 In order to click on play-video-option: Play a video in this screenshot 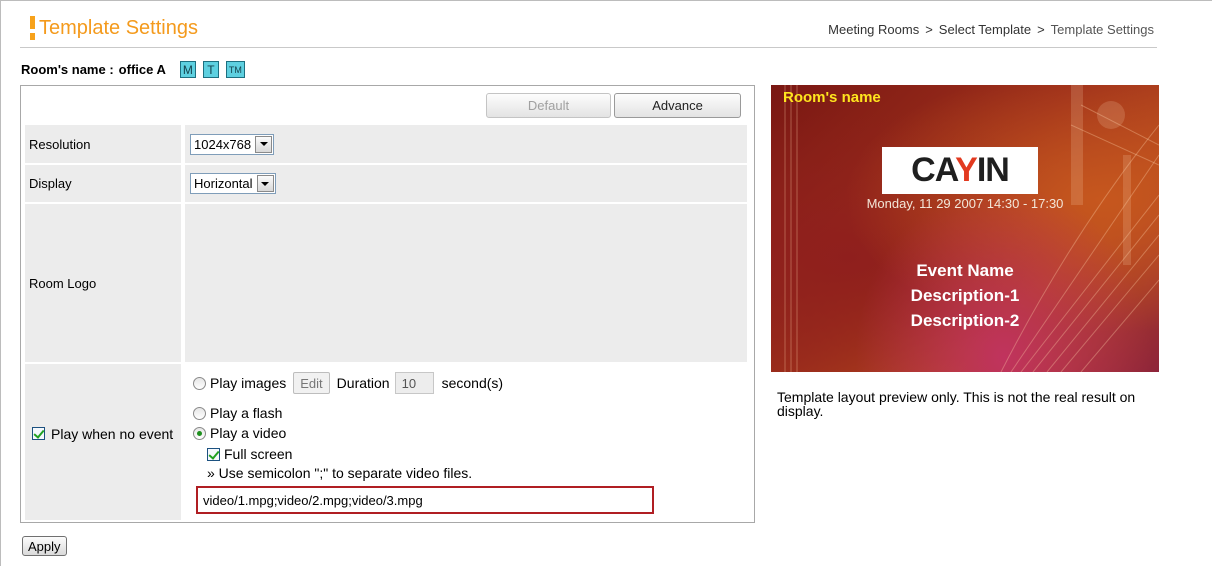, I will do `click(239, 433)`.